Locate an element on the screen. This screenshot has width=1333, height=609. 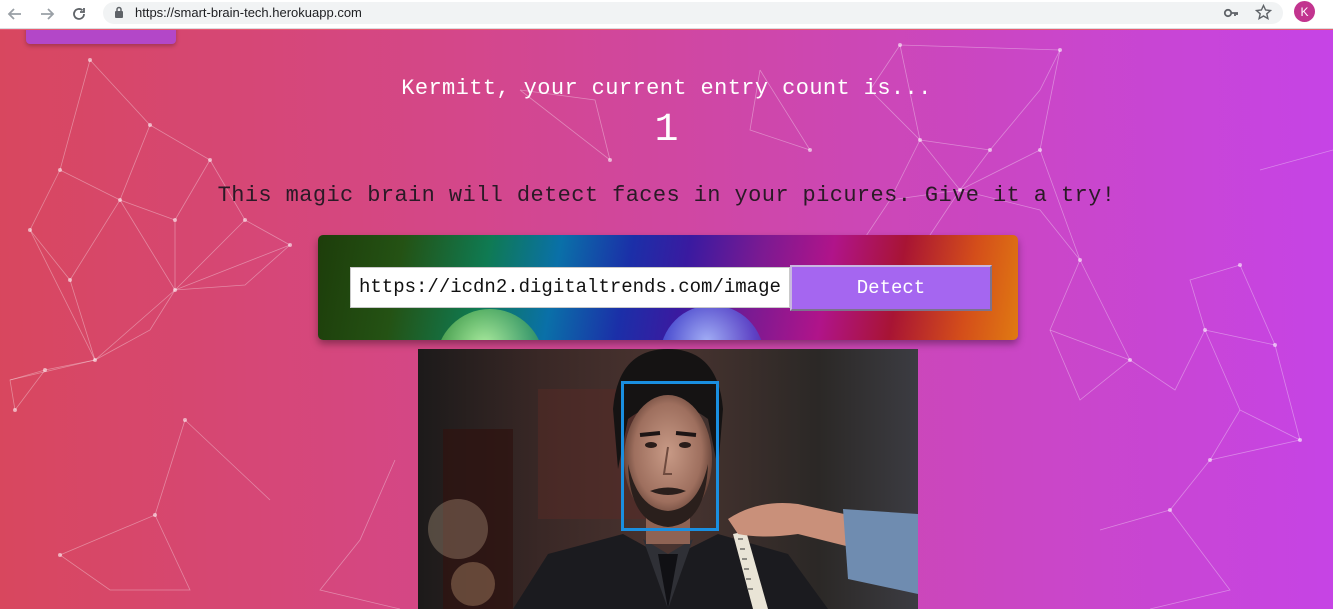
face-bounding-box is located at coordinates (670, 456).